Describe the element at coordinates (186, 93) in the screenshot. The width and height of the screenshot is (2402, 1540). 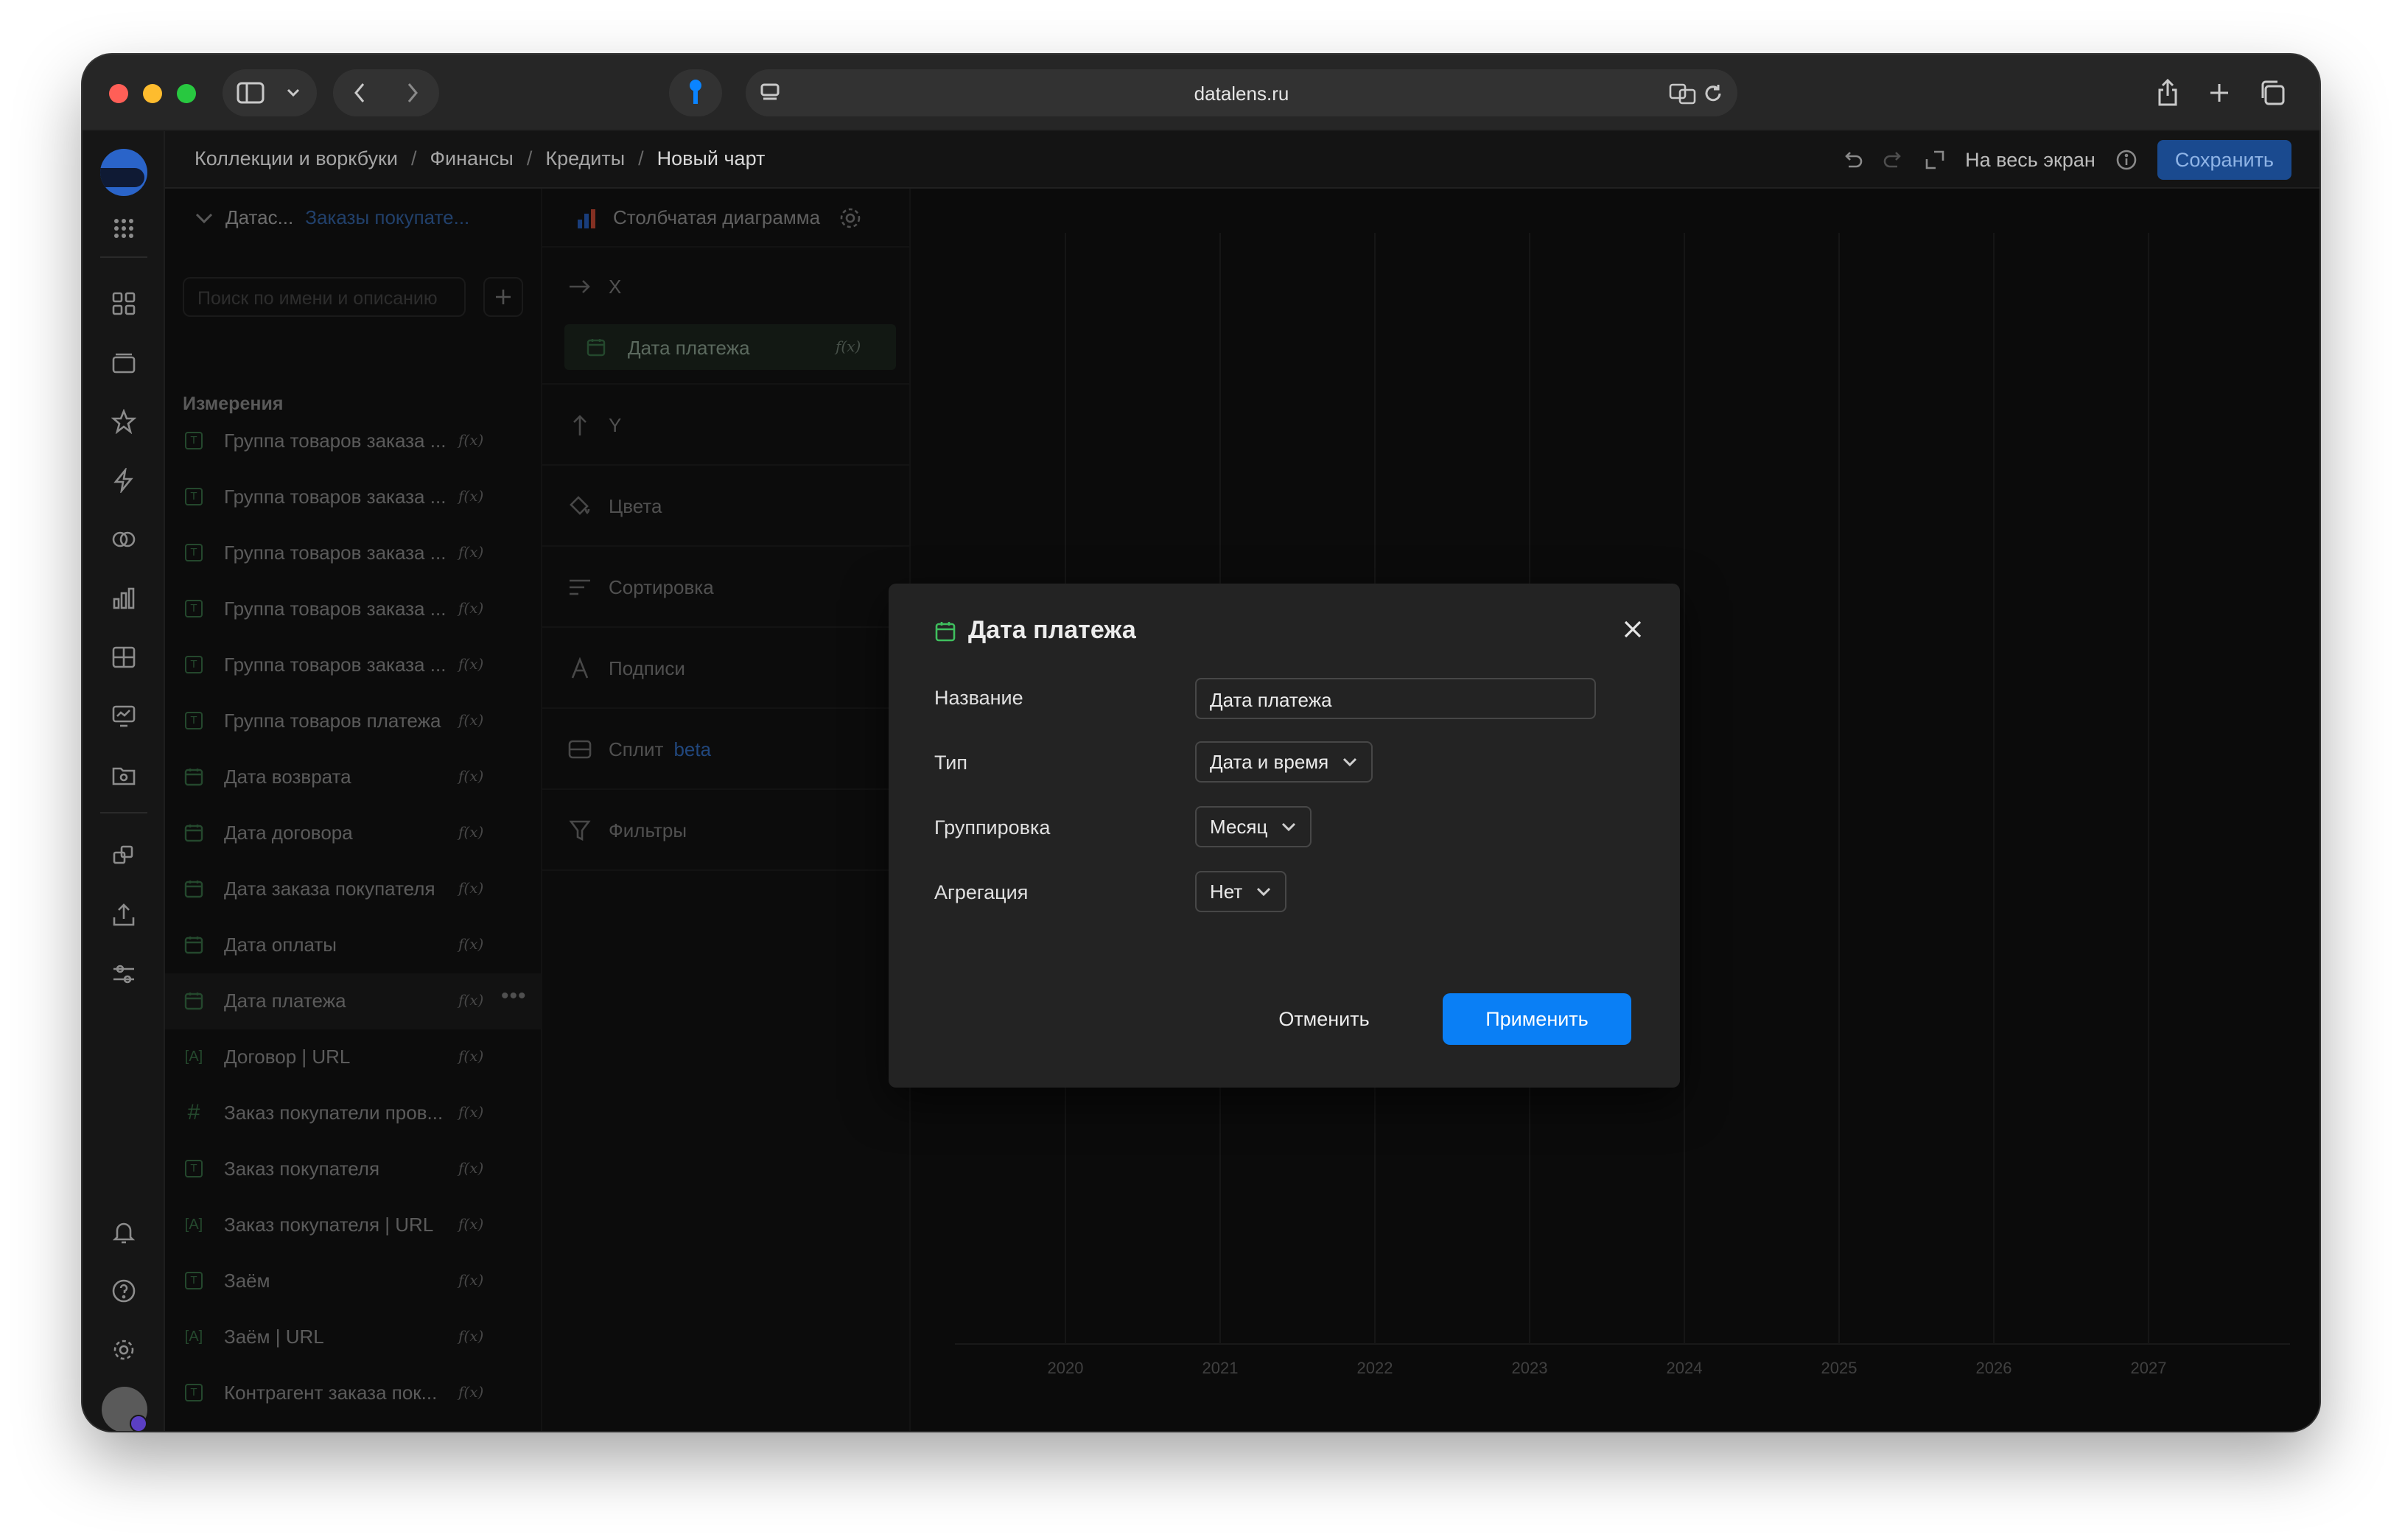
I see `zoom-window-button` at that location.